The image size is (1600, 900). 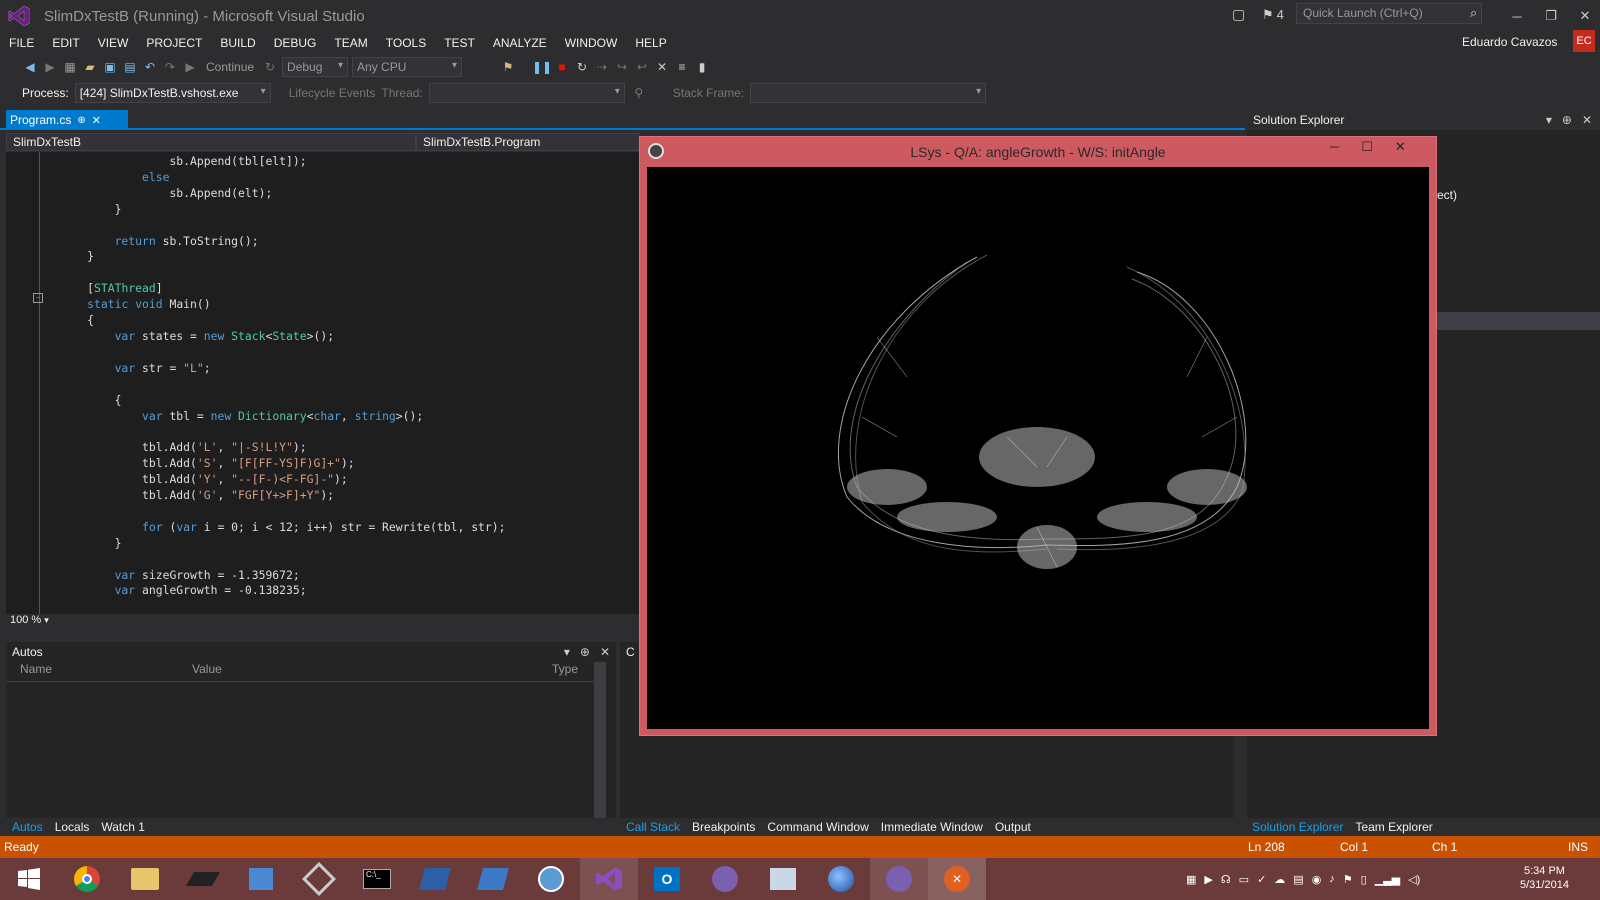 What do you see at coordinates (562, 671) in the screenshot?
I see `col-type: Type` at bounding box center [562, 671].